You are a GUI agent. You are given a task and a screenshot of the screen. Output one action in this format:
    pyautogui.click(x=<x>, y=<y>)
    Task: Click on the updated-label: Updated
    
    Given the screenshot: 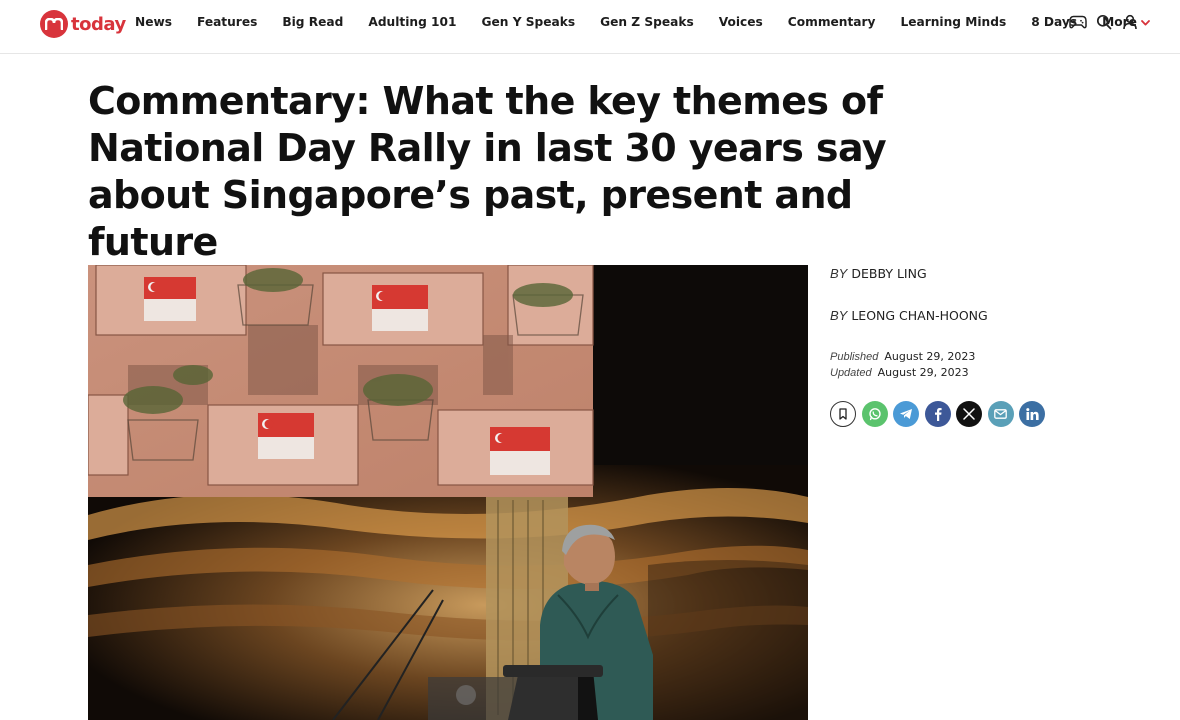 What is the action you would take?
    pyautogui.click(x=851, y=373)
    